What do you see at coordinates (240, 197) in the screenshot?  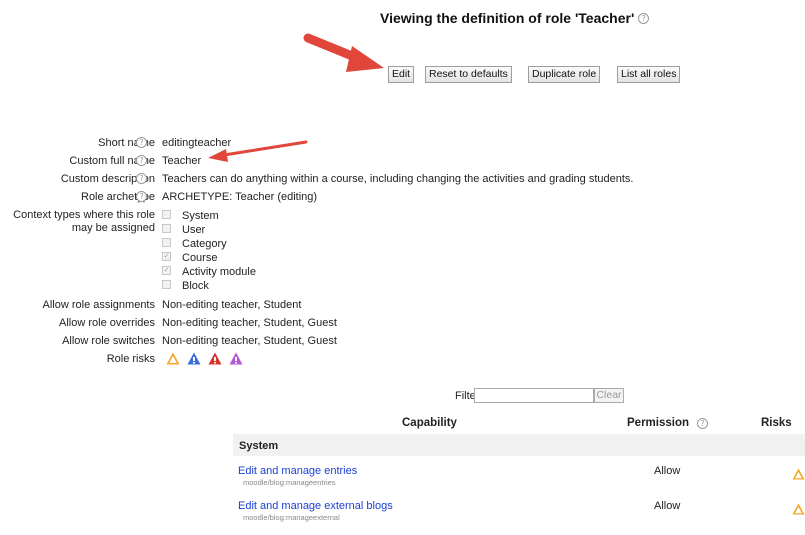 I see `archetype-value: ARCHETYPE: Teacher (editing)` at bounding box center [240, 197].